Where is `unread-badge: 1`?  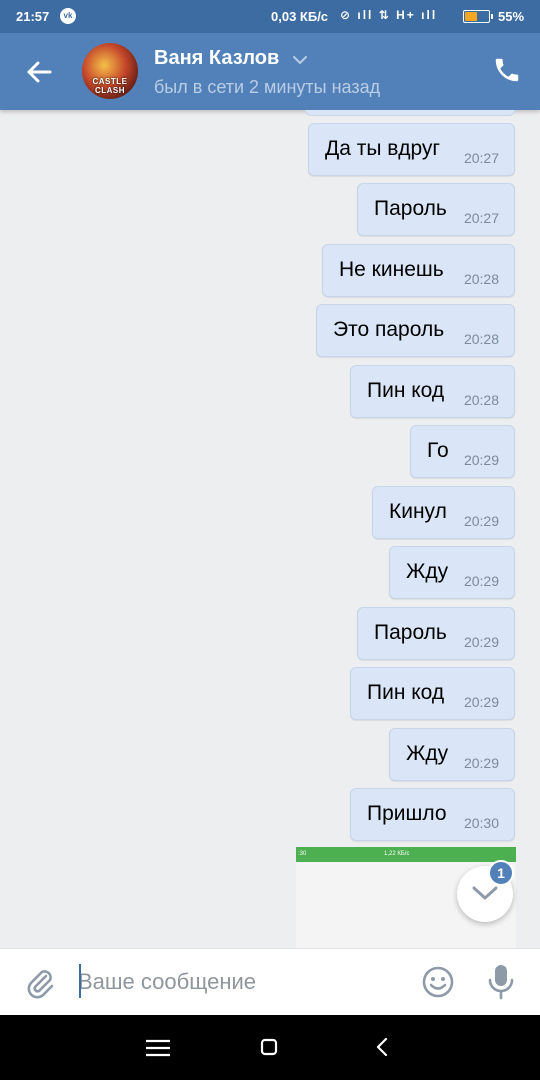
unread-badge: 1 is located at coordinates (501, 873).